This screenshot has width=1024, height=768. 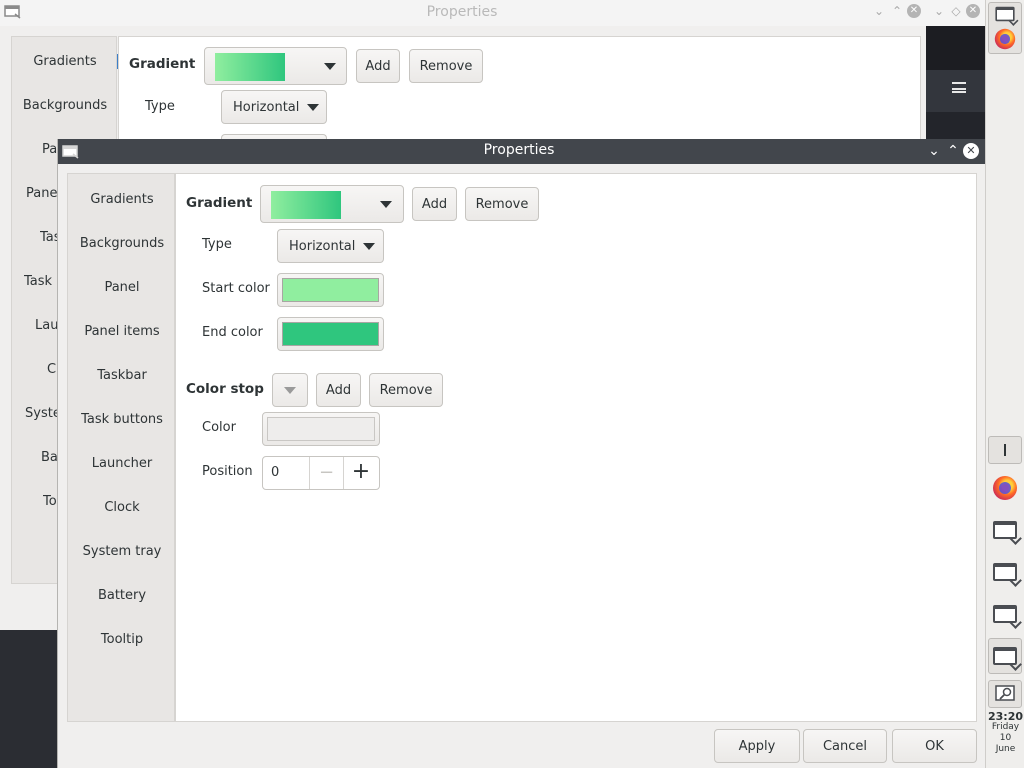 What do you see at coordinates (361, 473) in the screenshot?
I see `plus-icon: +` at bounding box center [361, 473].